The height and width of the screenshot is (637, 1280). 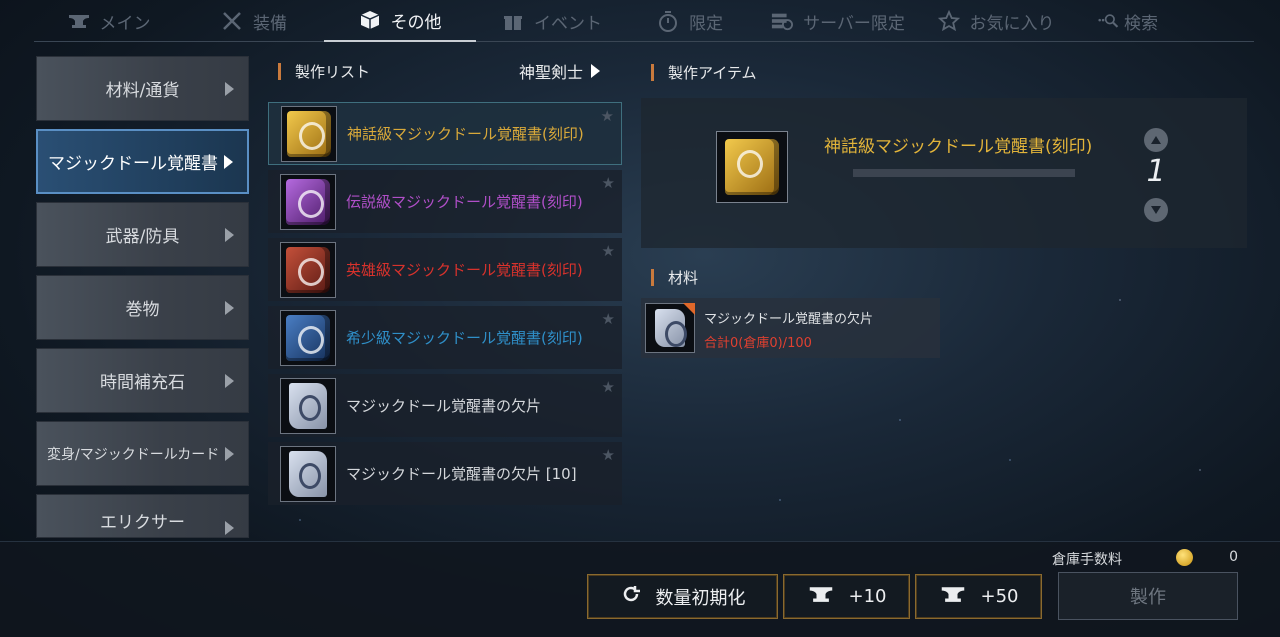 I want to click on tab-other: その他, so click(x=400, y=21).